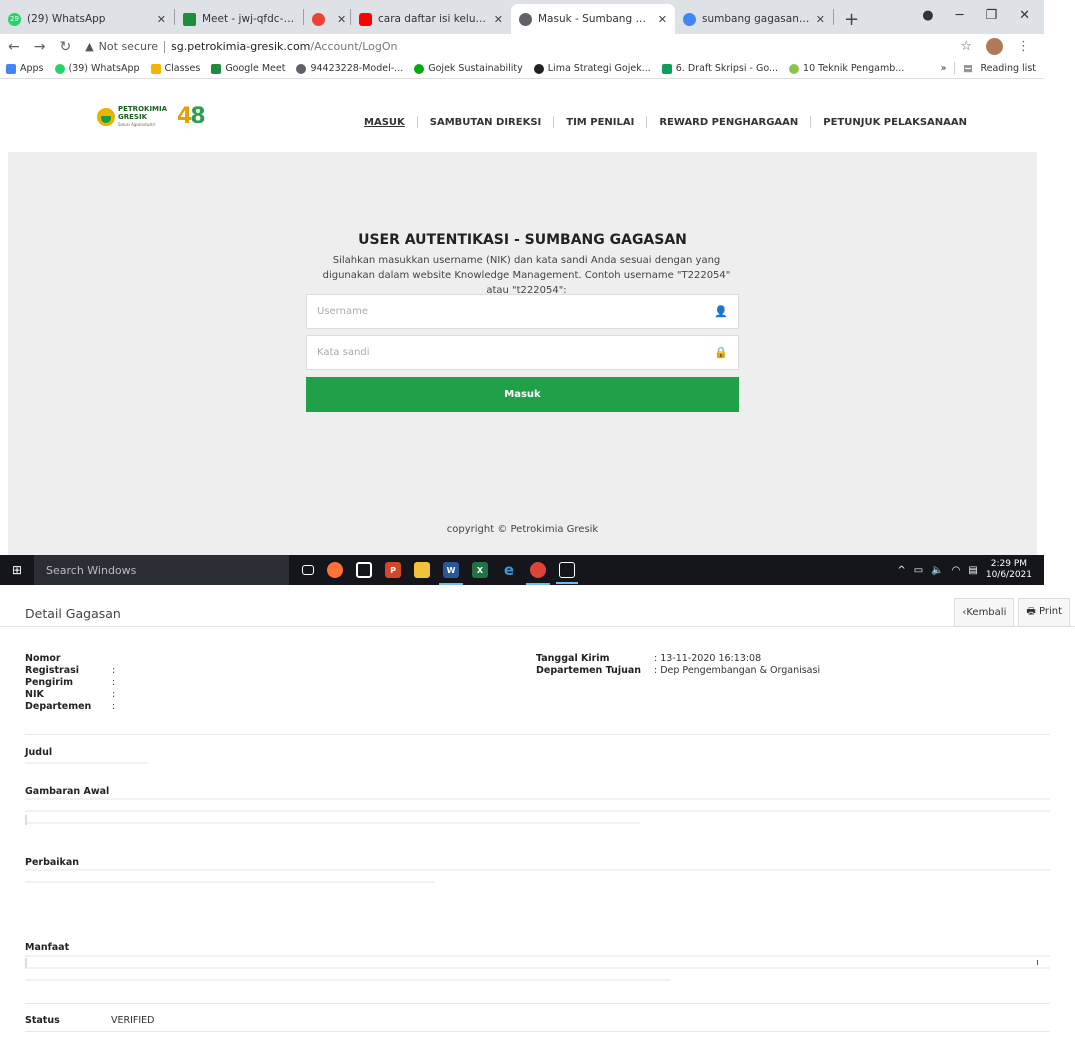 The width and height of the screenshot is (1075, 1037). Describe the element at coordinates (944, 68) in the screenshot. I see `more-bookmarks-button: »` at that location.